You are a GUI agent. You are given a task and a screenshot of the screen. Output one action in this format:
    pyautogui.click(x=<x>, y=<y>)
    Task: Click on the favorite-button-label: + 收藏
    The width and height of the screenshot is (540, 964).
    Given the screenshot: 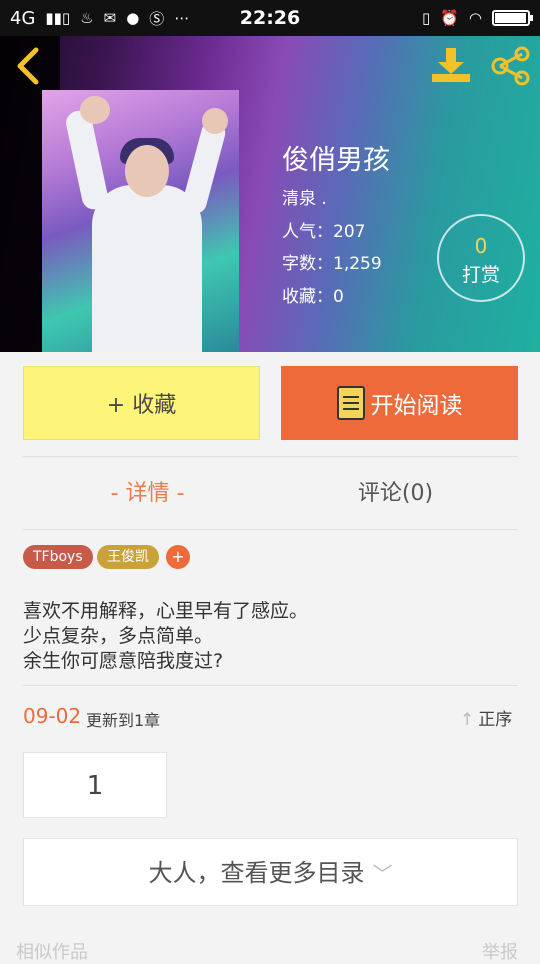 What is the action you would take?
    pyautogui.click(x=141, y=405)
    